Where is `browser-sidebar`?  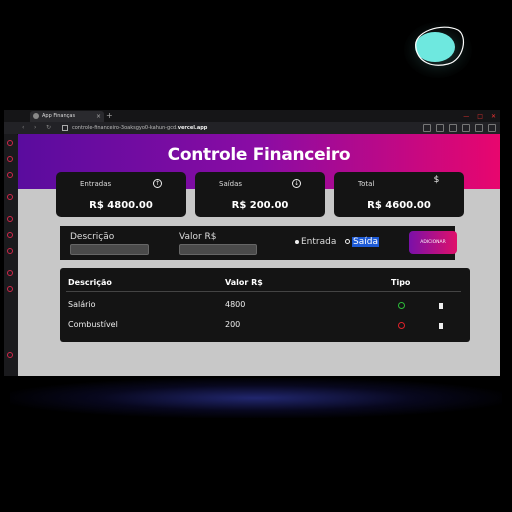
browser-sidebar is located at coordinates (10, 255).